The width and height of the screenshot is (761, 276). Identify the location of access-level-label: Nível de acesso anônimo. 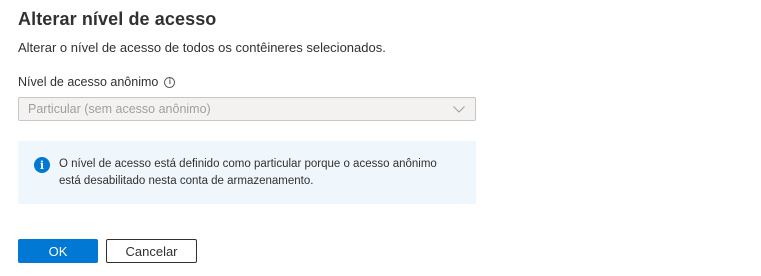
(88, 82).